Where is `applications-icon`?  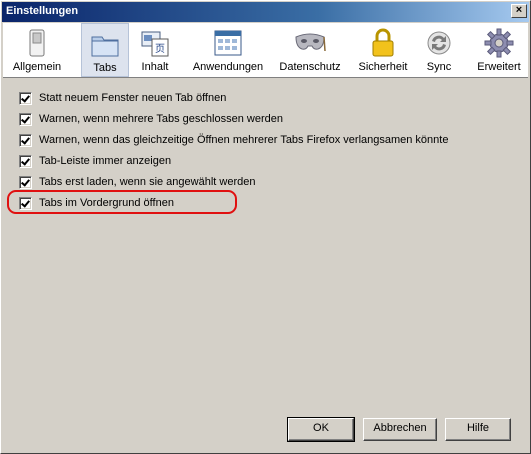 applications-icon is located at coordinates (228, 43).